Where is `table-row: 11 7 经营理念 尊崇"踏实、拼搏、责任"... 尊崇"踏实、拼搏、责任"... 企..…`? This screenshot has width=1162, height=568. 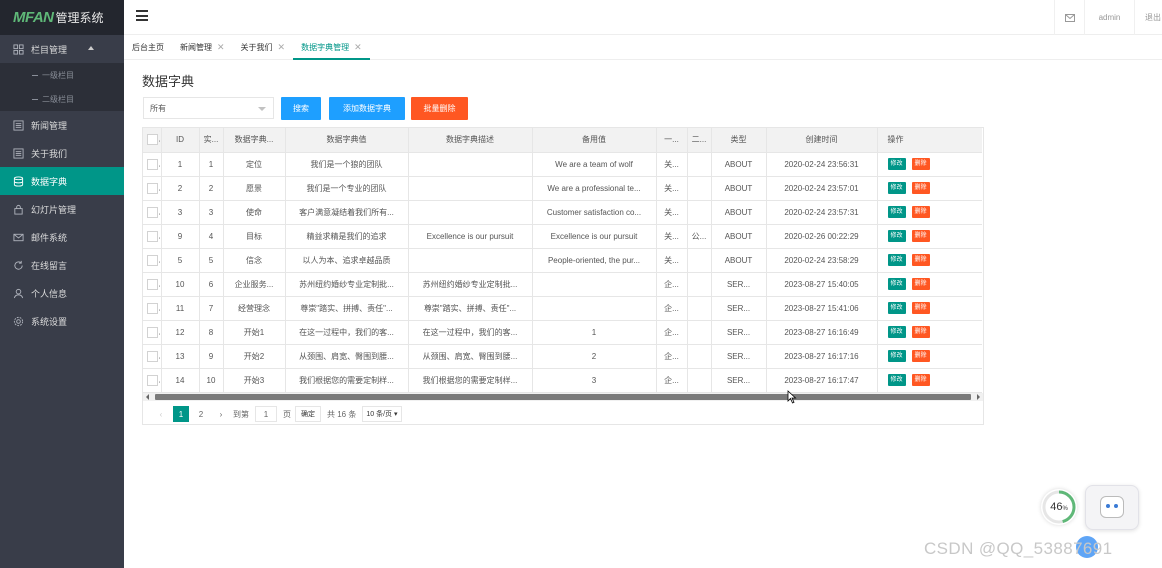 table-row: 11 7 经营理念 尊崇"踏实、拼搏、责任"... 尊崇"踏实、拼搏、责任"... 企..… is located at coordinates (562, 308).